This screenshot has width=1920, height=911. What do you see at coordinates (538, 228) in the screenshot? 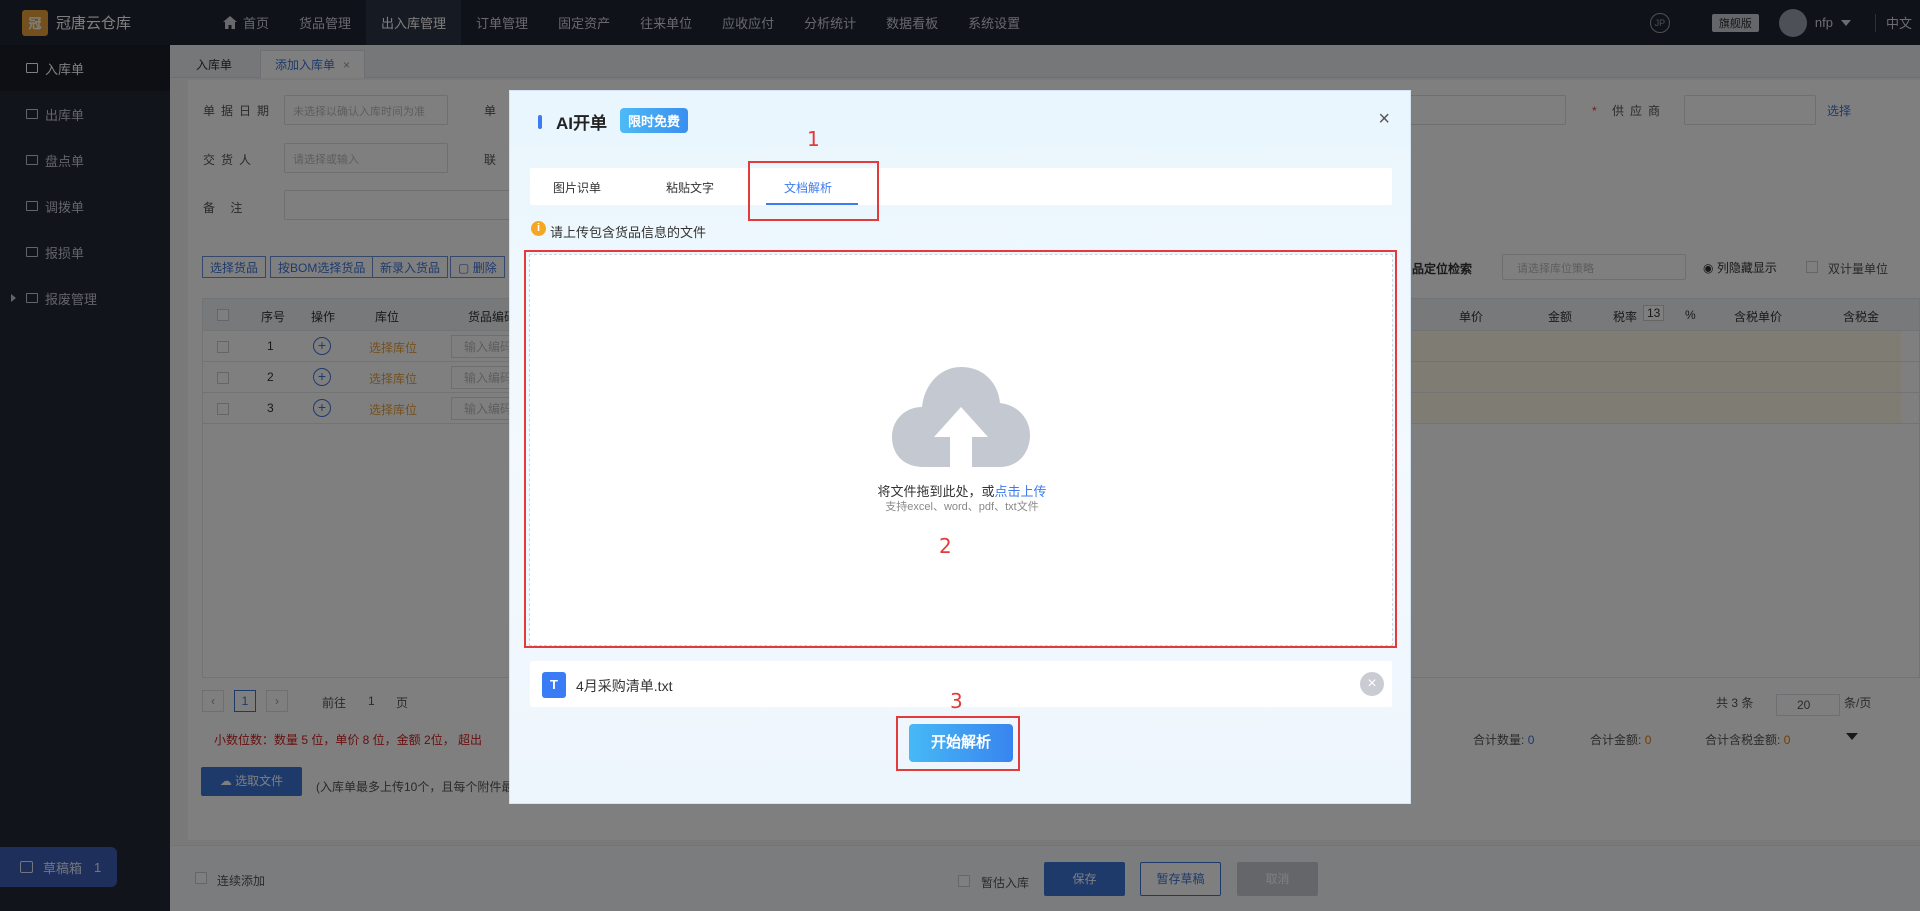
I see `info-icon: i` at bounding box center [538, 228].